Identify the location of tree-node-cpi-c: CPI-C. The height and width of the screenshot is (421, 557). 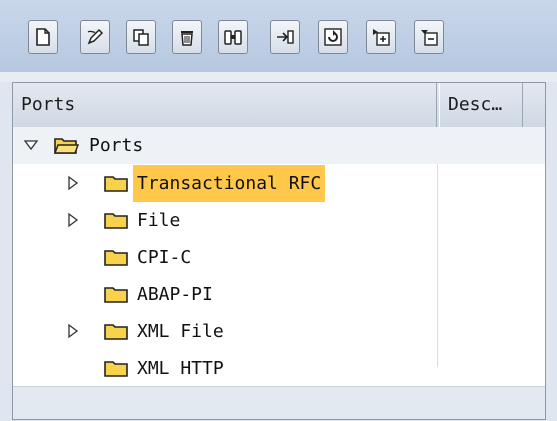
(279, 257).